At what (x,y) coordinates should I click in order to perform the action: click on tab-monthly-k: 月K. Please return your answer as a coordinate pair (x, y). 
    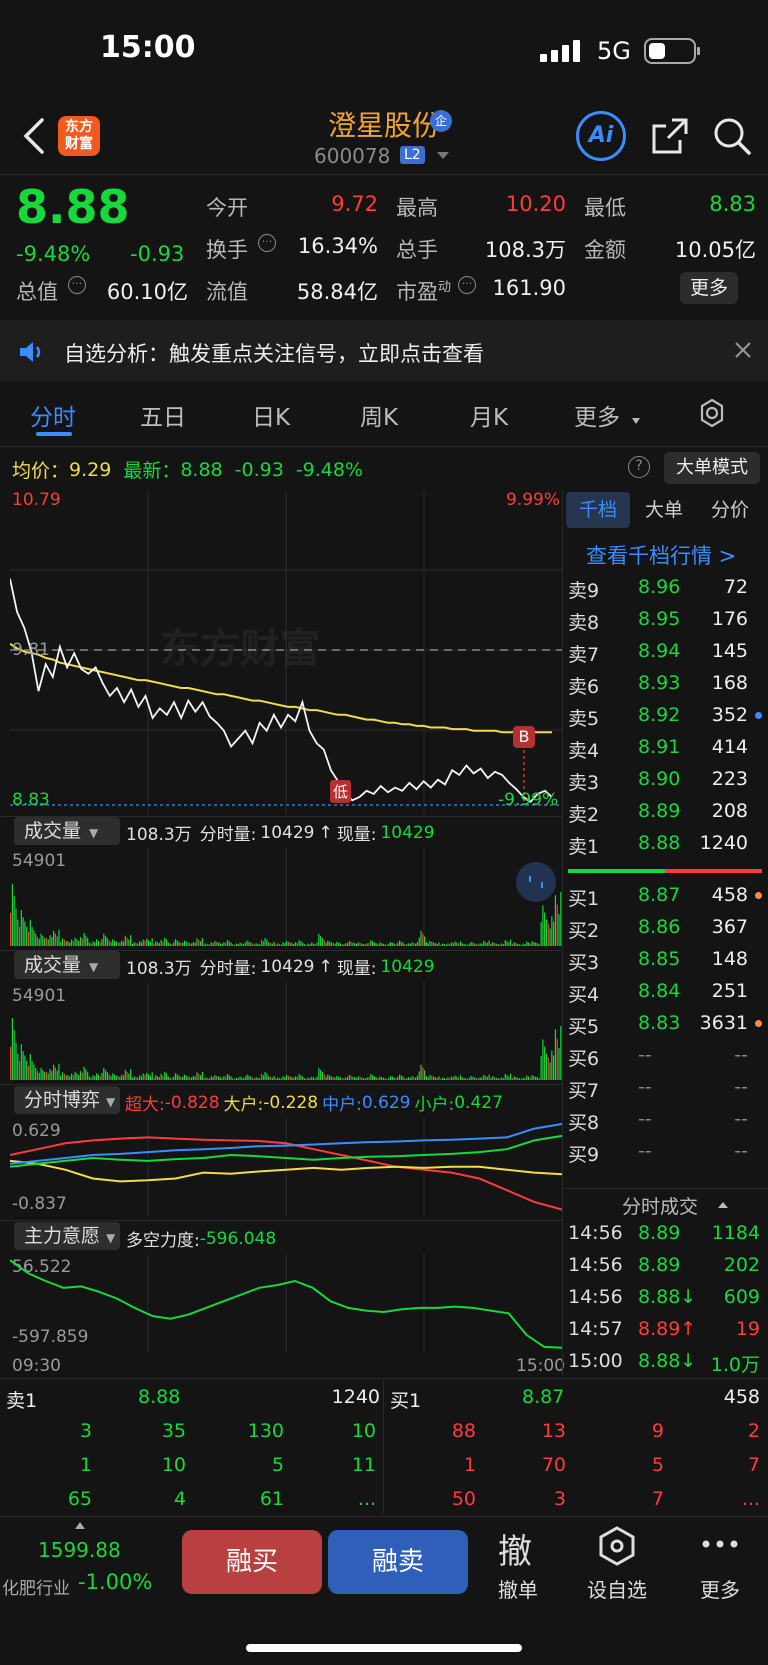
    Looking at the image, I should click on (489, 415).